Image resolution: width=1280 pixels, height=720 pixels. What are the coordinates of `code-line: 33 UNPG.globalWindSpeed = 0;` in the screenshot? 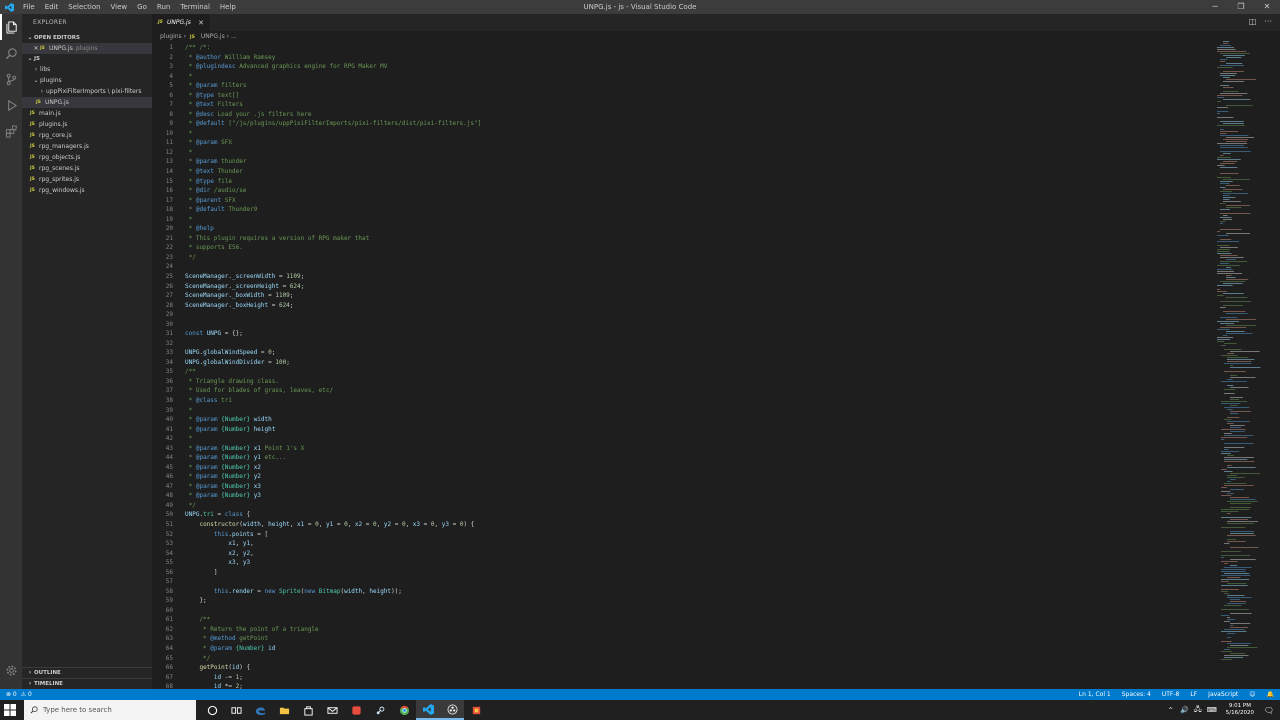 It's located at (682, 353).